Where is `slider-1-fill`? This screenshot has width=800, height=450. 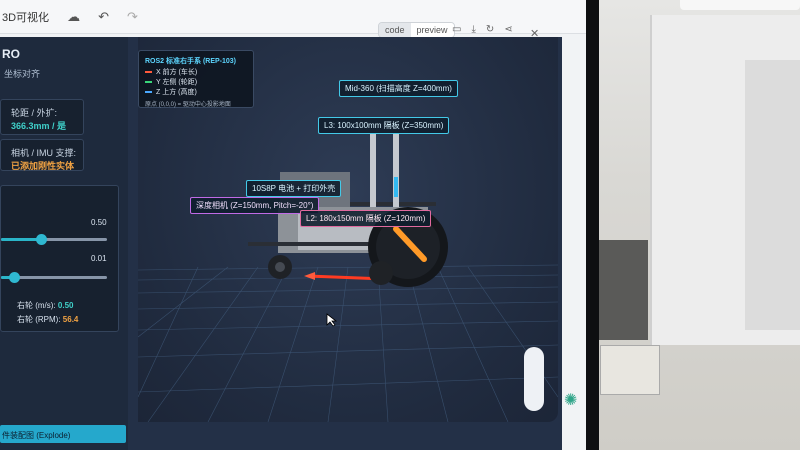
slider-1-fill is located at coordinates (21, 239).